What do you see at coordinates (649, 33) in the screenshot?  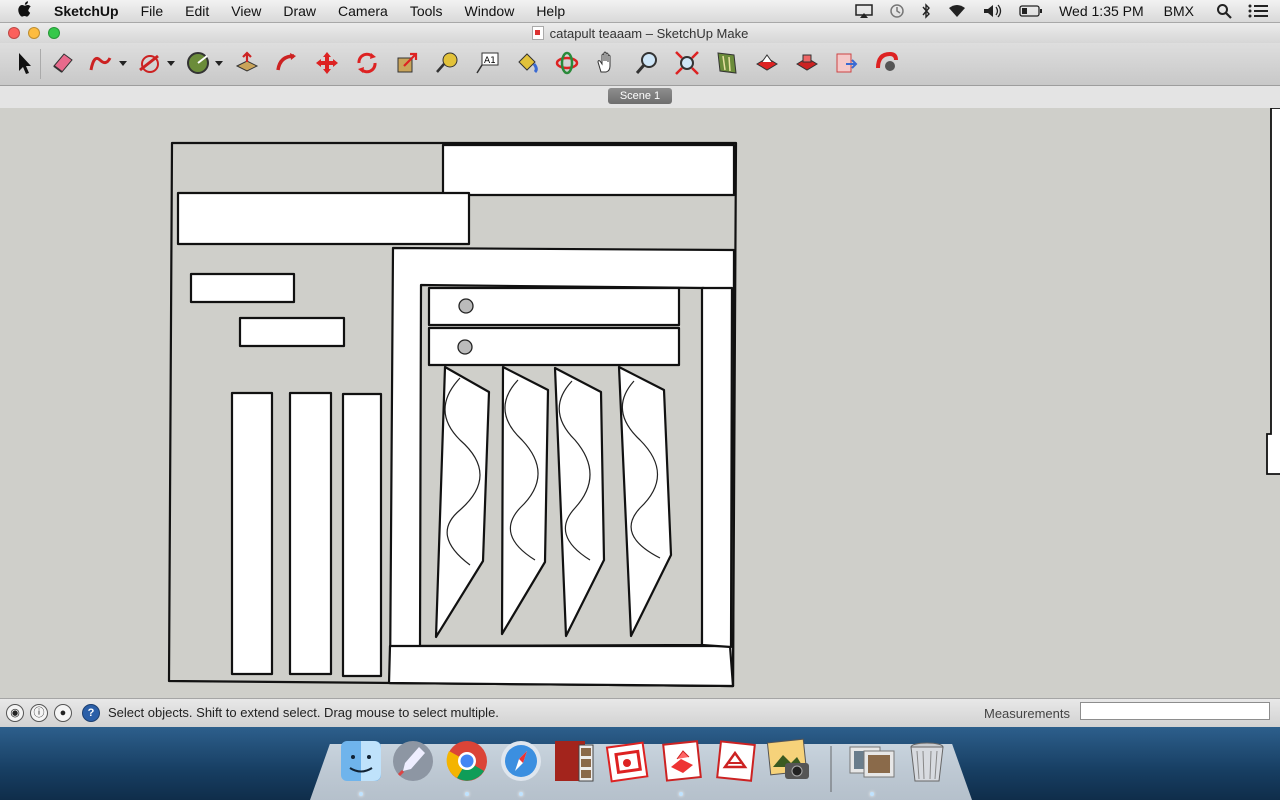 I see `window-title: catapult teaaam – SketchUp Make` at bounding box center [649, 33].